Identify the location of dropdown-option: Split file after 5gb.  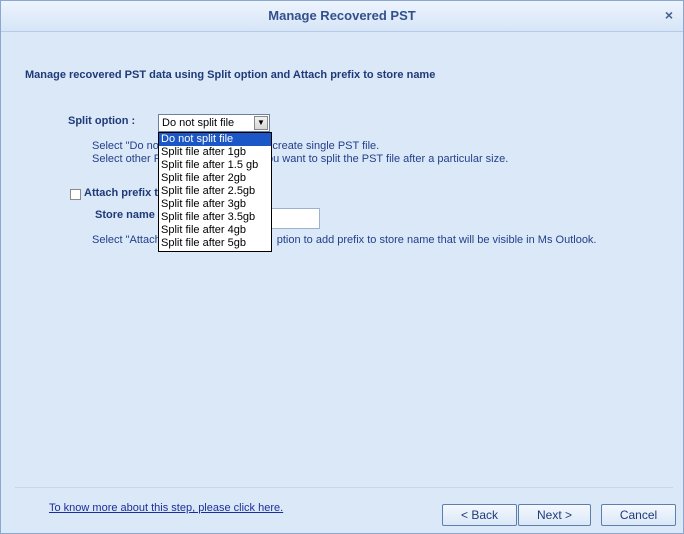
(215, 243).